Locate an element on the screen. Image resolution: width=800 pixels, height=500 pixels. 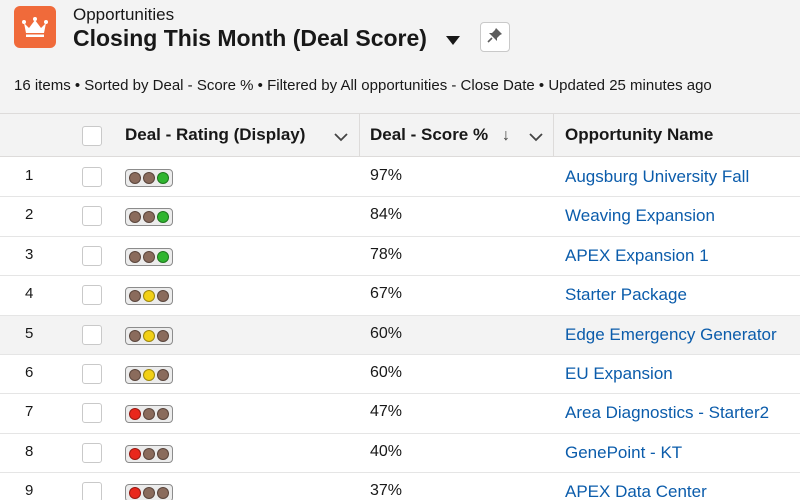
column-header-opportunity-name: Opportunity Name is located at coordinates (639, 135).